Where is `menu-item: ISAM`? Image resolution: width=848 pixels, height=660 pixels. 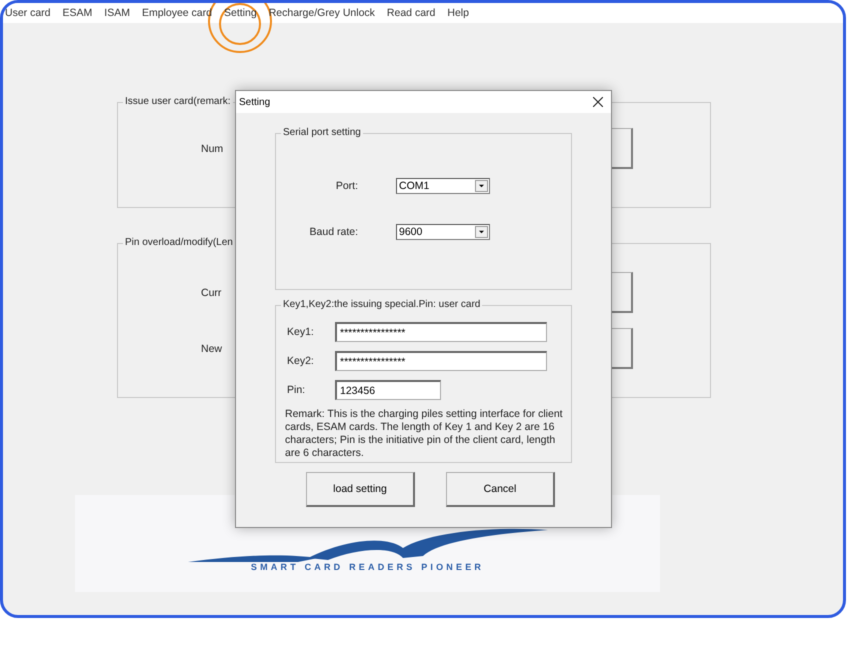
menu-item: ISAM is located at coordinates (117, 13).